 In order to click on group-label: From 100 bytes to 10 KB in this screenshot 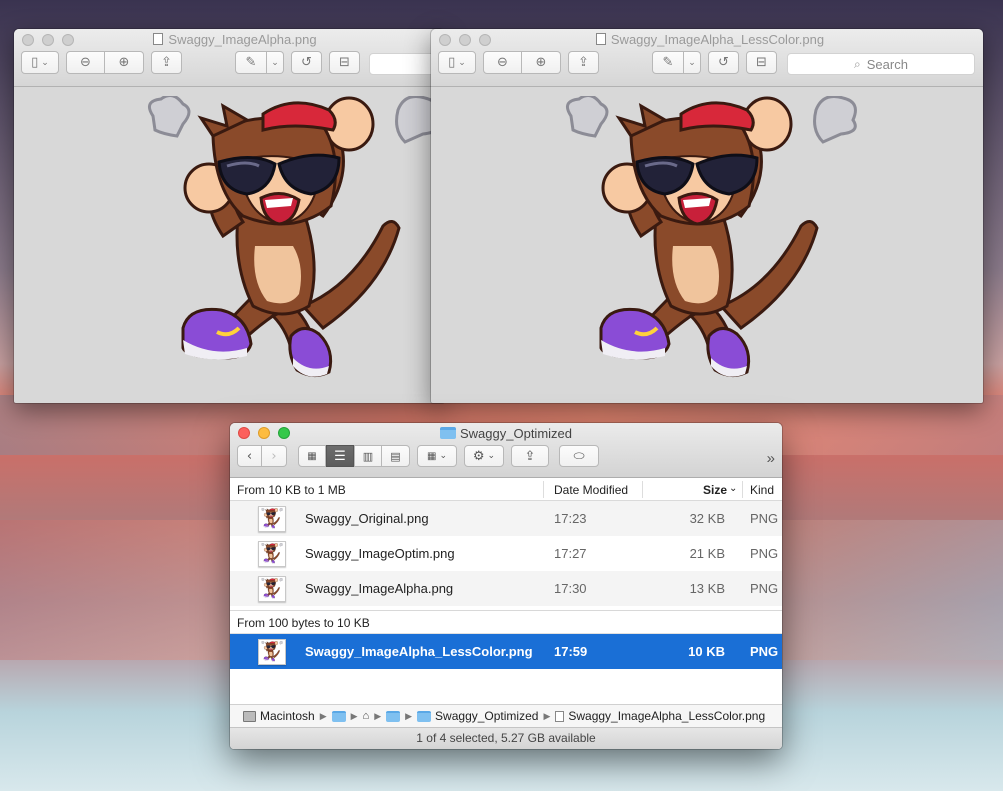, I will do `click(303, 623)`.